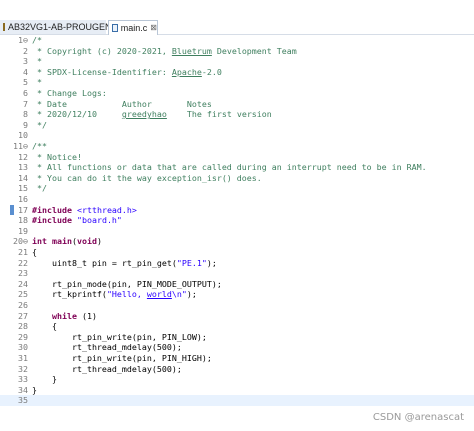 The height and width of the screenshot is (431, 474). Describe the element at coordinates (237, 157) in the screenshot. I see `code-line: 12 * Notice!` at that location.